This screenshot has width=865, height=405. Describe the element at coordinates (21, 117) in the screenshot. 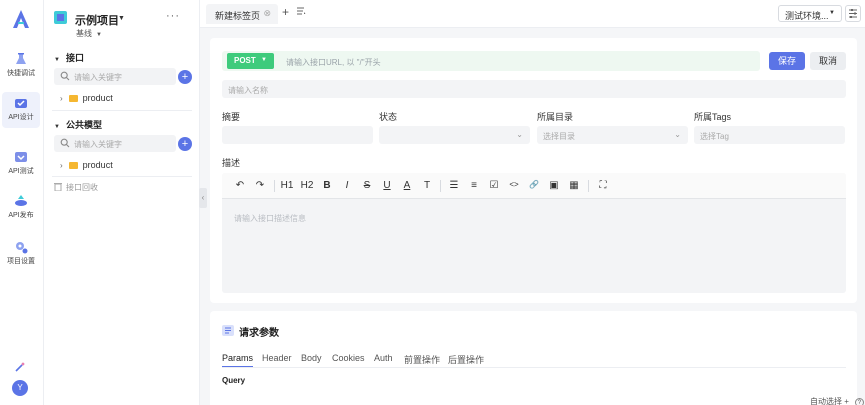

I see `rail-label: API设计` at that location.